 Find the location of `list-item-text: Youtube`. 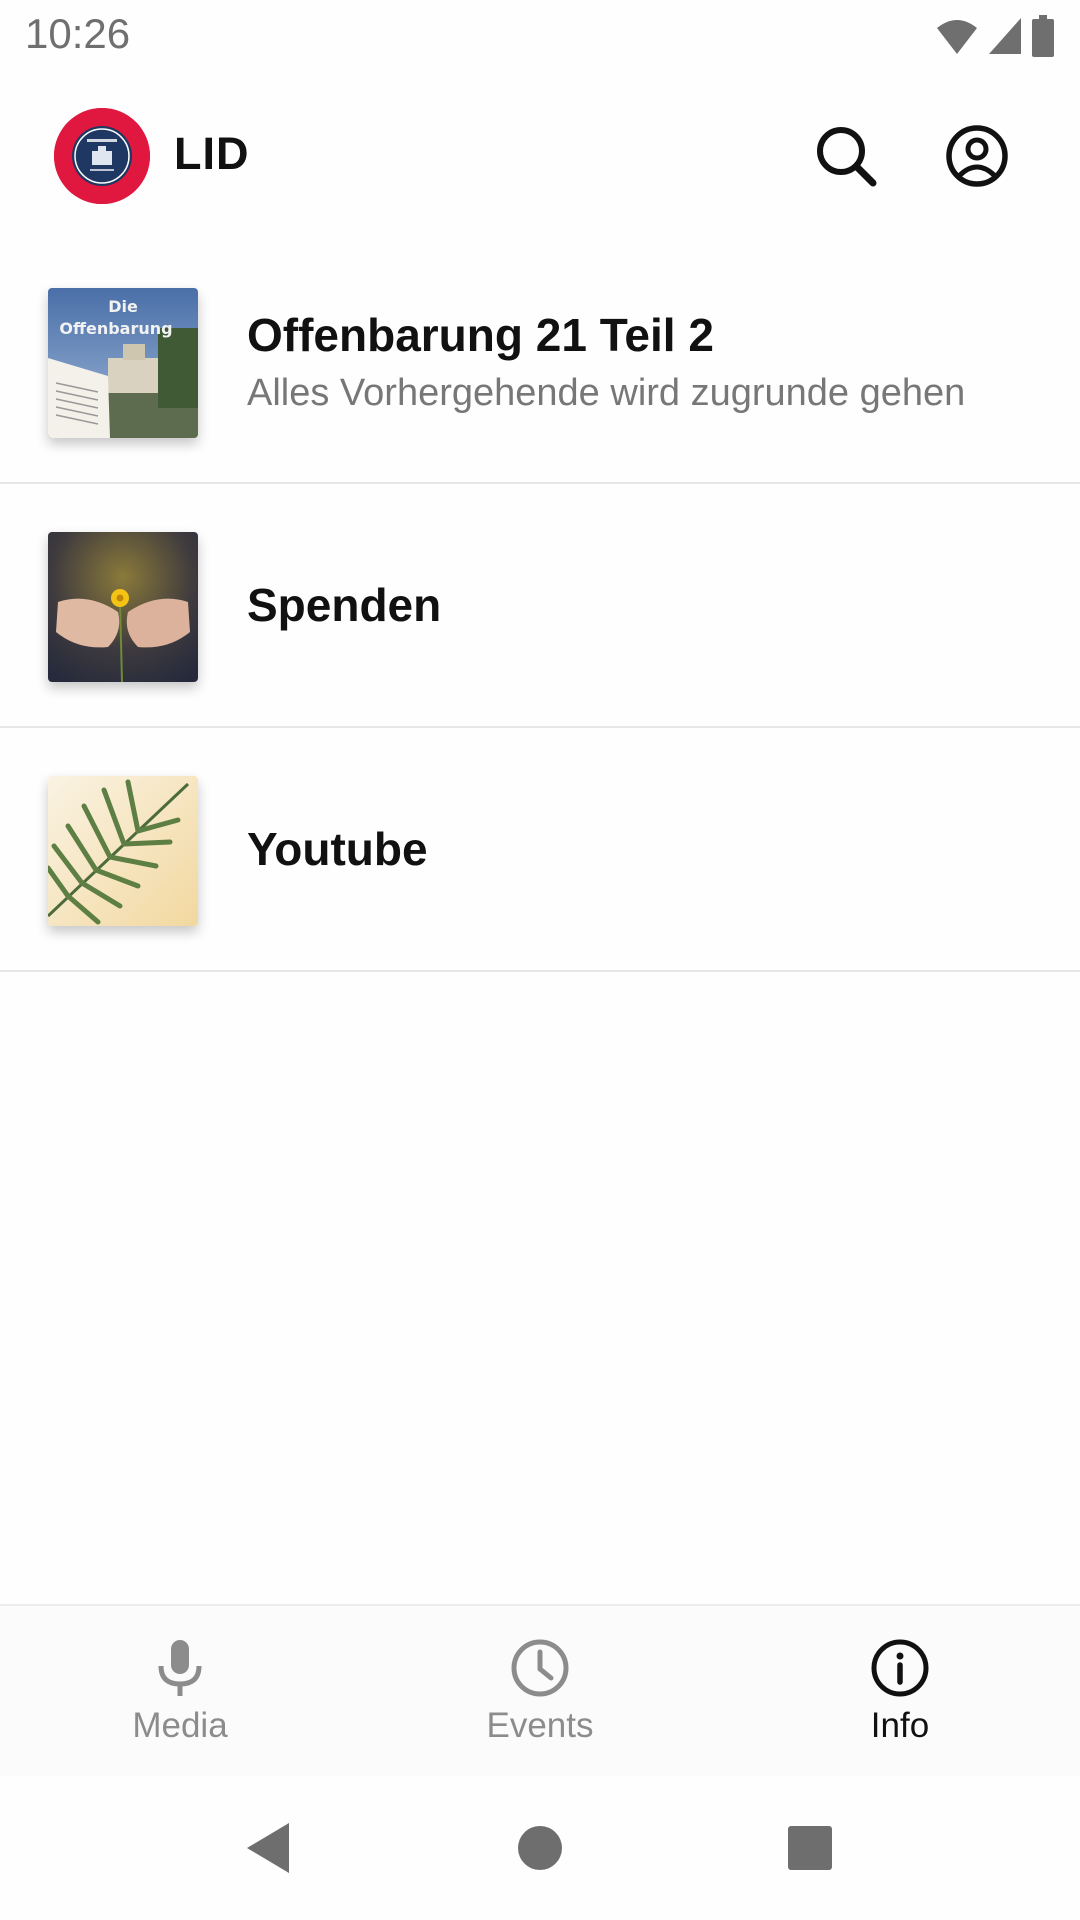

list-item-text: Youtube is located at coordinates (648, 849).